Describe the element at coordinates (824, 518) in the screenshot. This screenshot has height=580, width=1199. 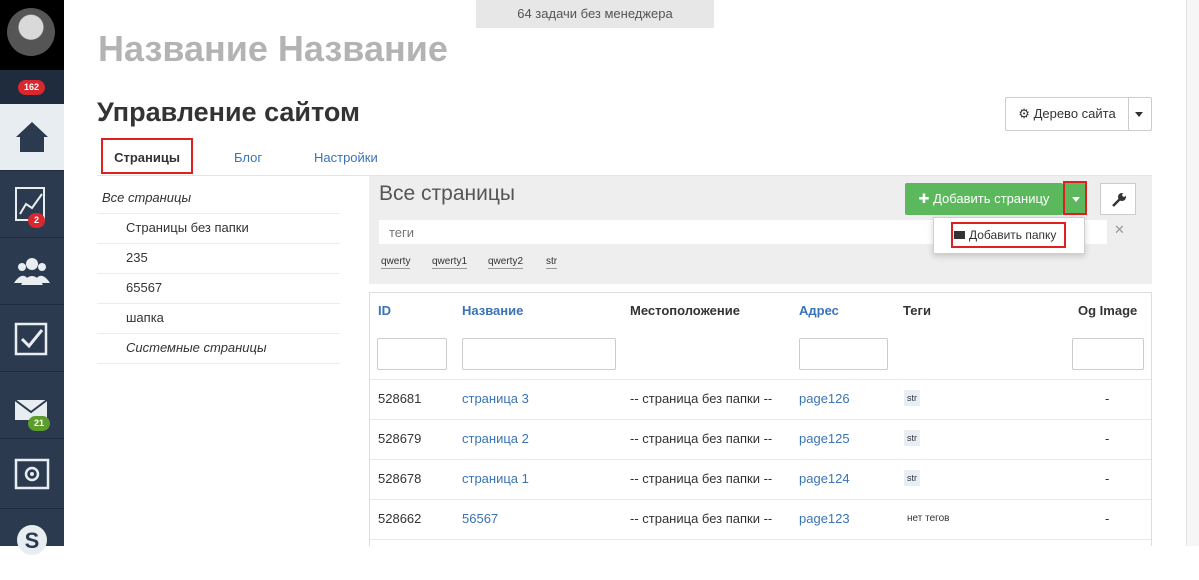
I see `row-address-link: page123` at that location.